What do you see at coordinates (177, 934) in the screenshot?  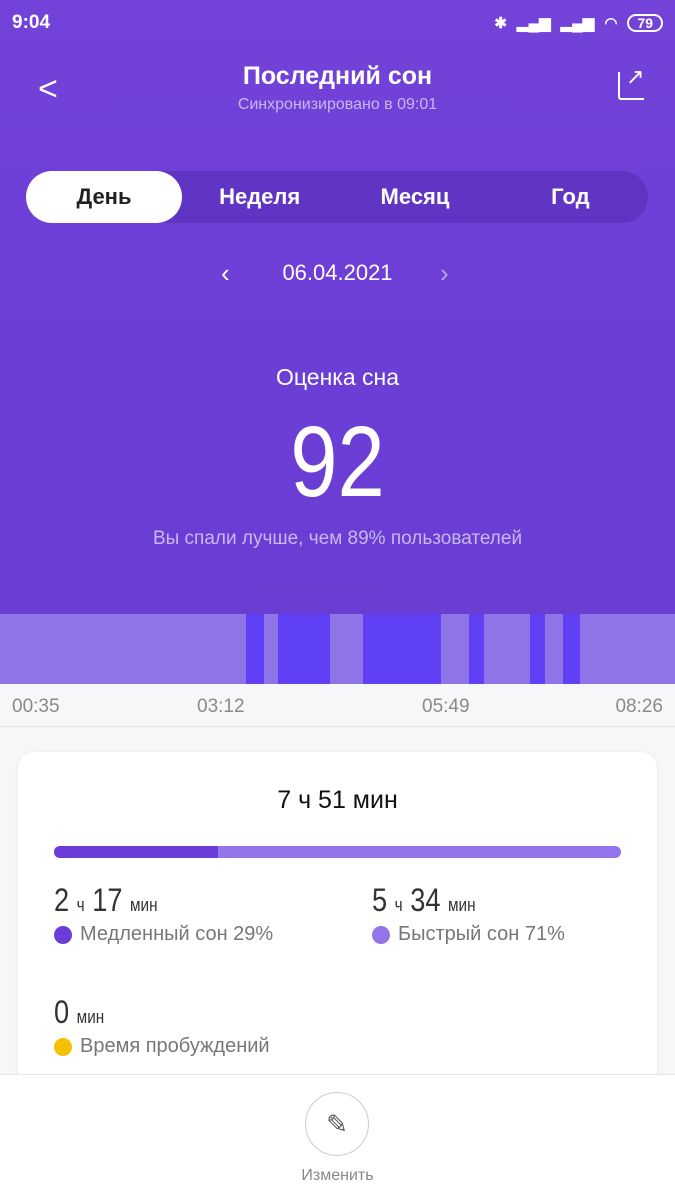 I see `deep-label: Медленный сон 29%` at bounding box center [177, 934].